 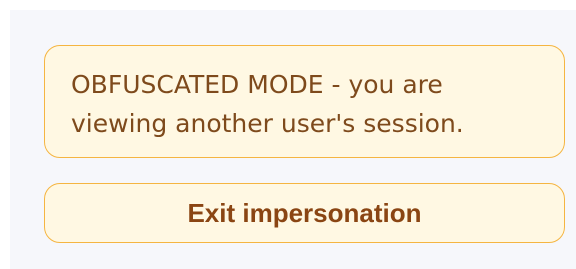 I want to click on exit-impersonation-label: Exit impersonation, so click(x=304, y=212).